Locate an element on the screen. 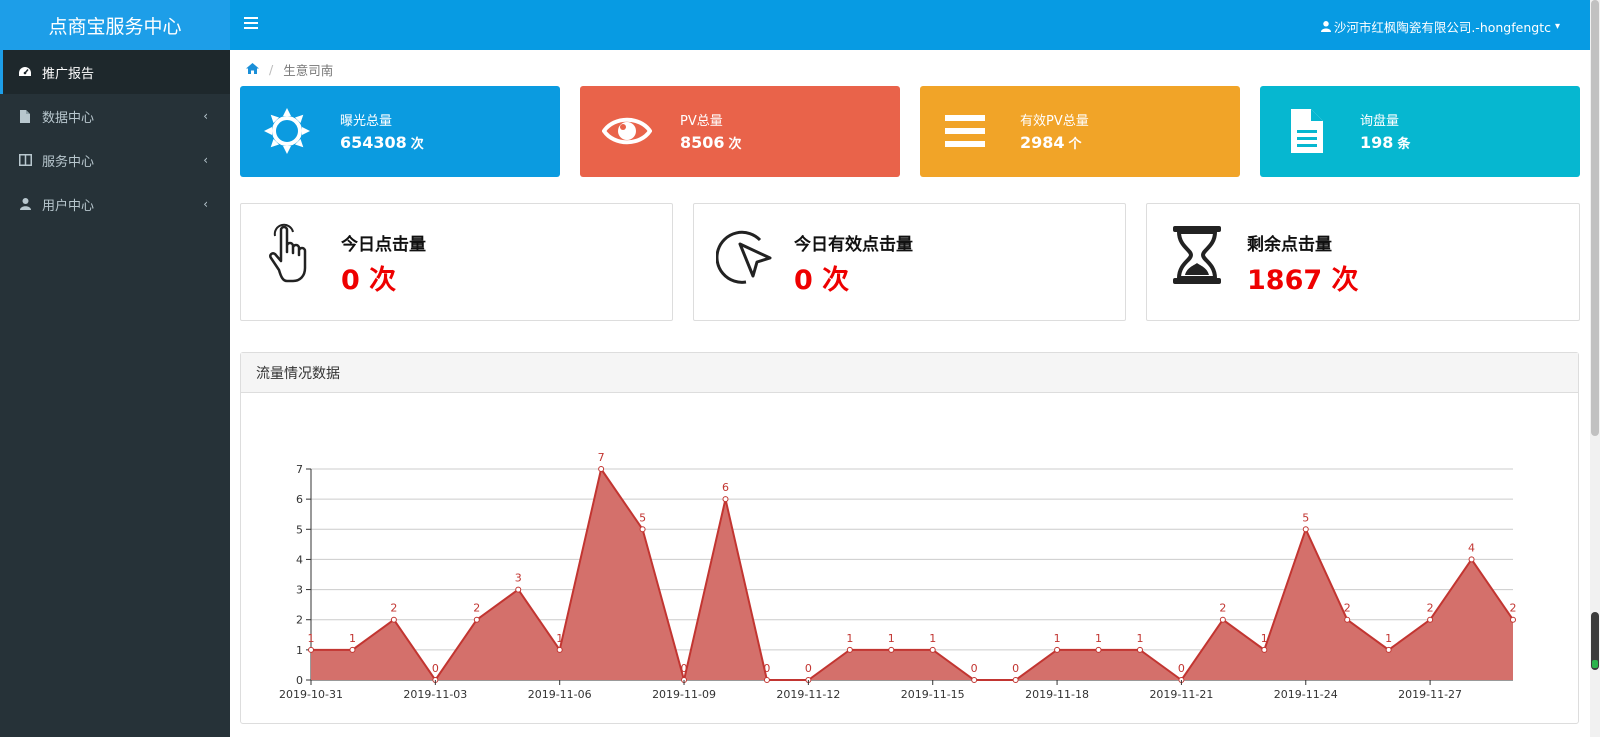 The width and height of the screenshot is (1600, 737). y-tick-label: 2 is located at coordinates (299, 620).